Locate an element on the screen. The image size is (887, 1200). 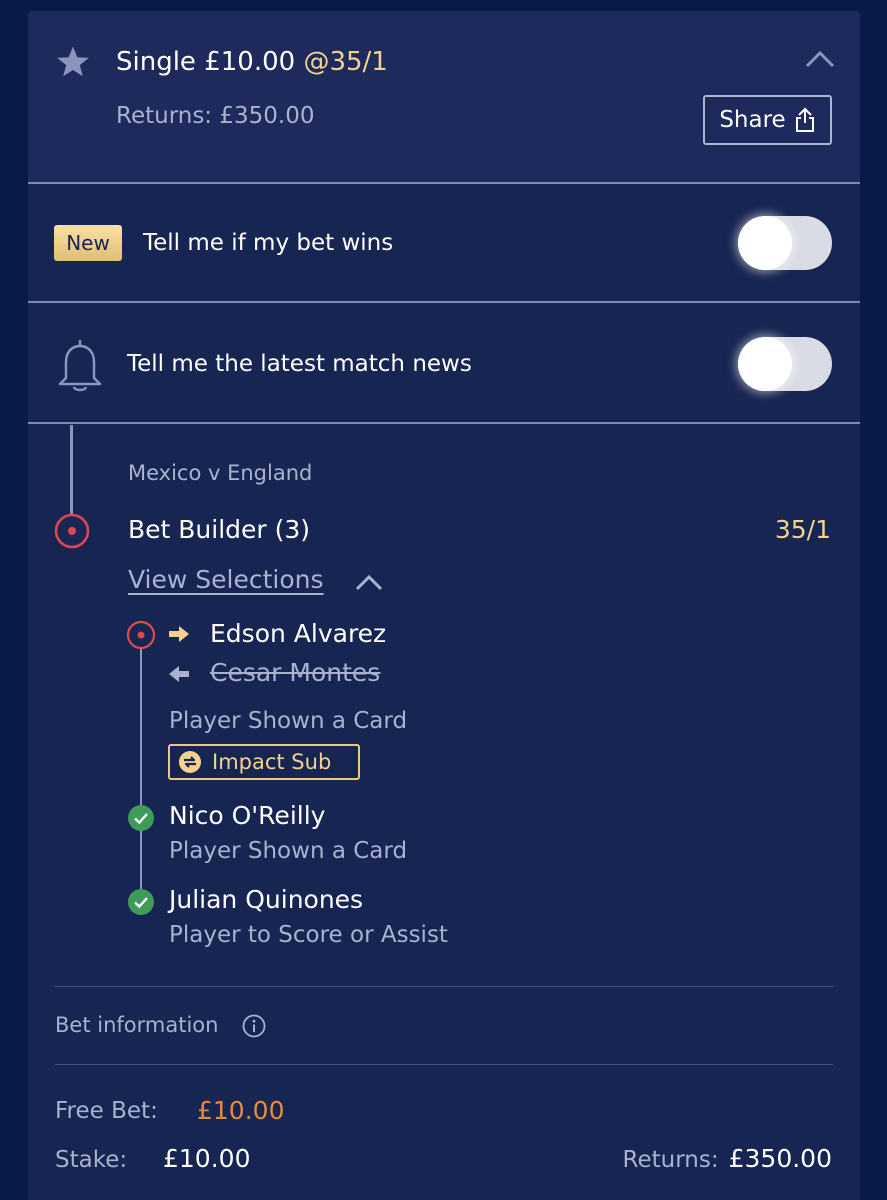
selection-player: Nico O'Reilly is located at coordinates (247, 815).